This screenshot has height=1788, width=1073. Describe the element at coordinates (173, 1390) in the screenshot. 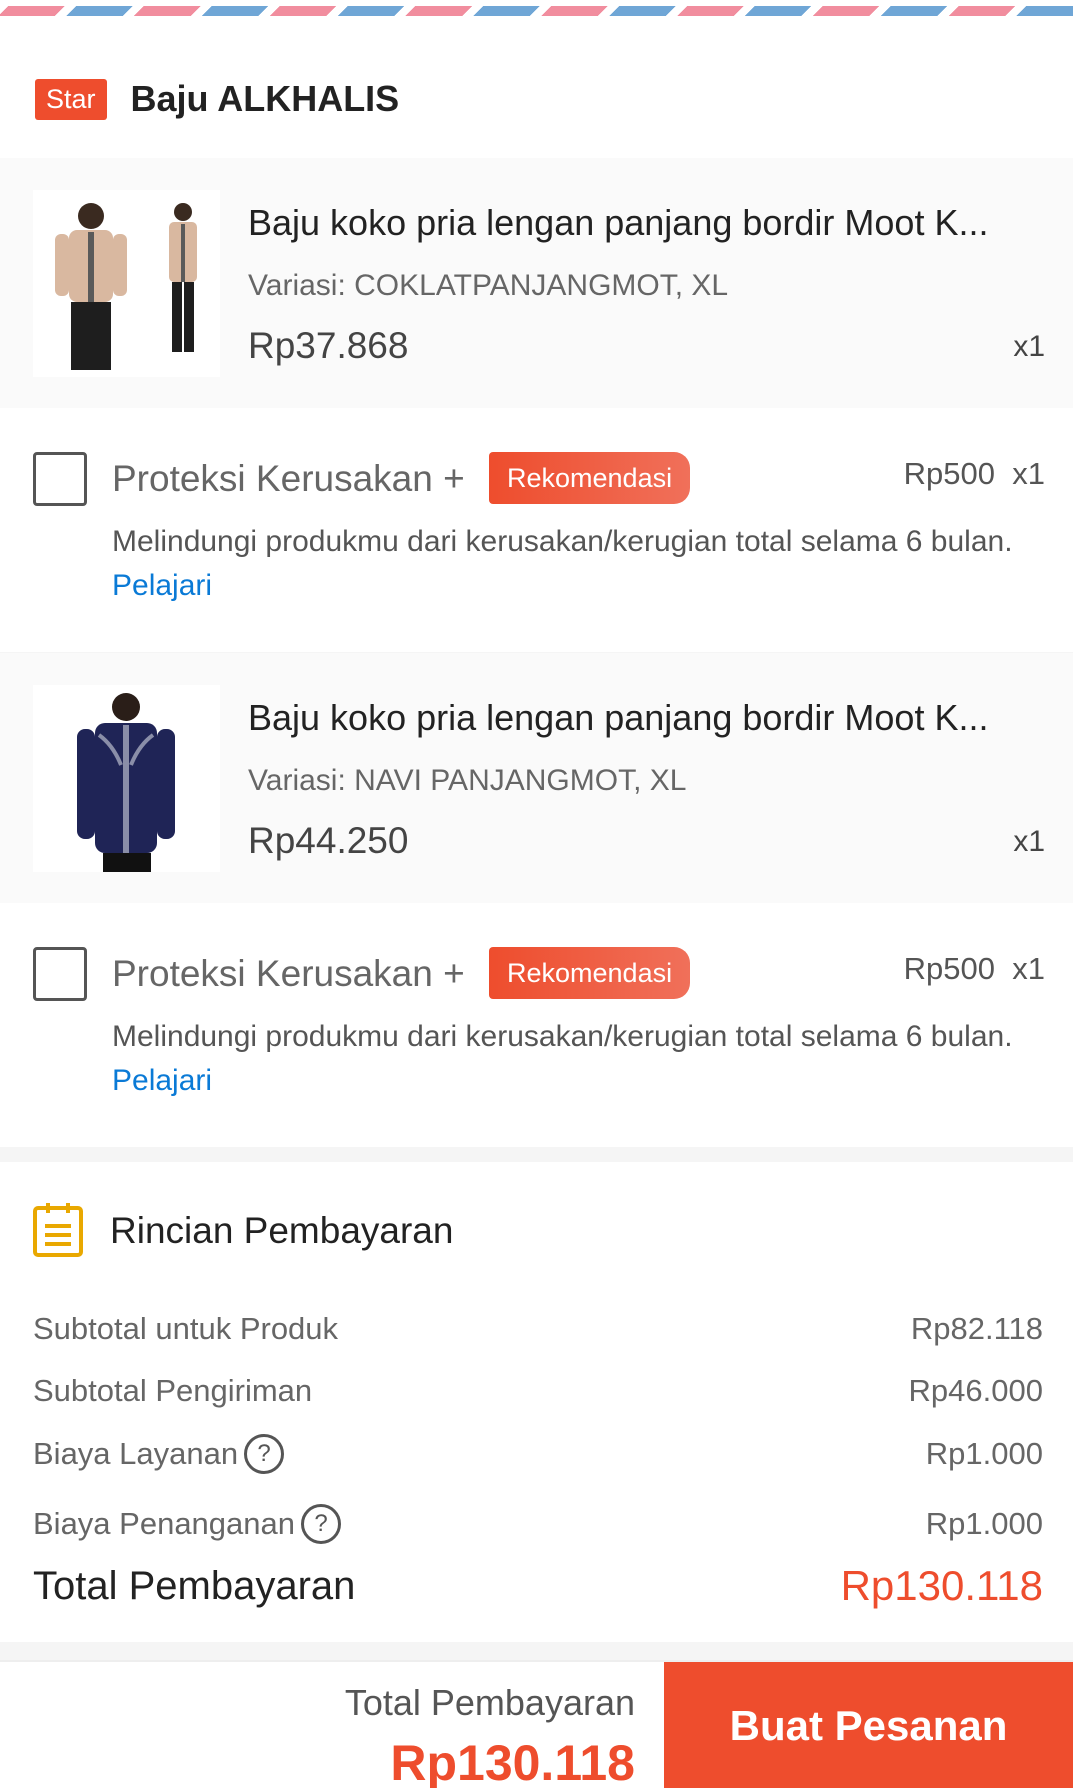

I see `payment-row-label: Subtotal Pengiriman` at that location.